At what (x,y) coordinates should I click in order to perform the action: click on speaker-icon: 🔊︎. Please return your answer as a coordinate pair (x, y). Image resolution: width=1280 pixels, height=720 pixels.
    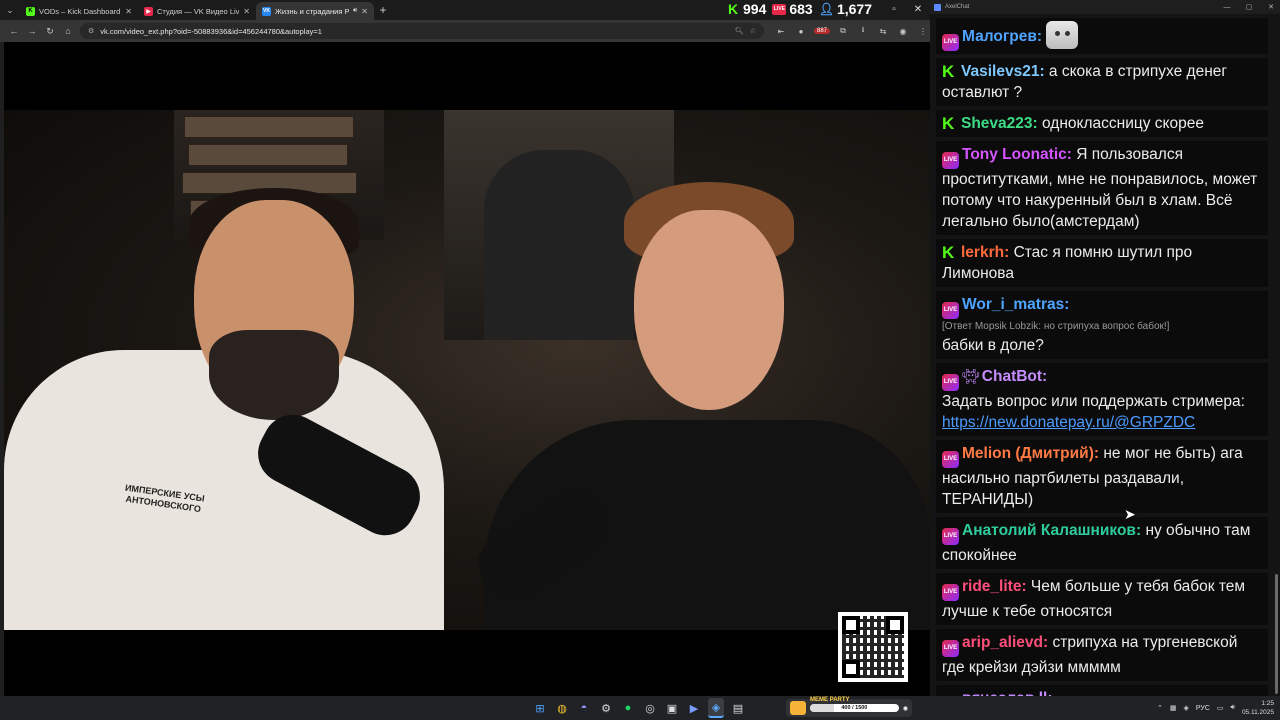
    Looking at the image, I should click on (355, 11).